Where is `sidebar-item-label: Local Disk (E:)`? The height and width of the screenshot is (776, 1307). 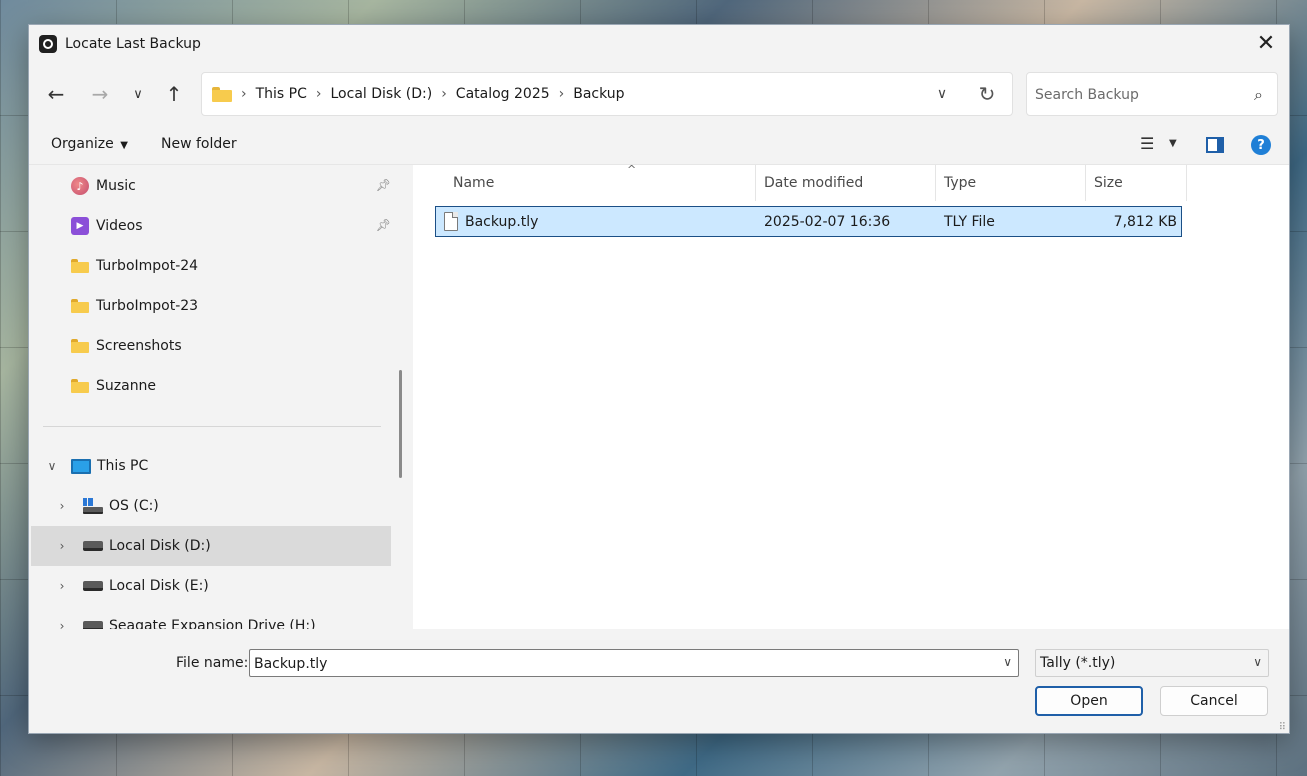 sidebar-item-label: Local Disk (E:) is located at coordinates (159, 586).